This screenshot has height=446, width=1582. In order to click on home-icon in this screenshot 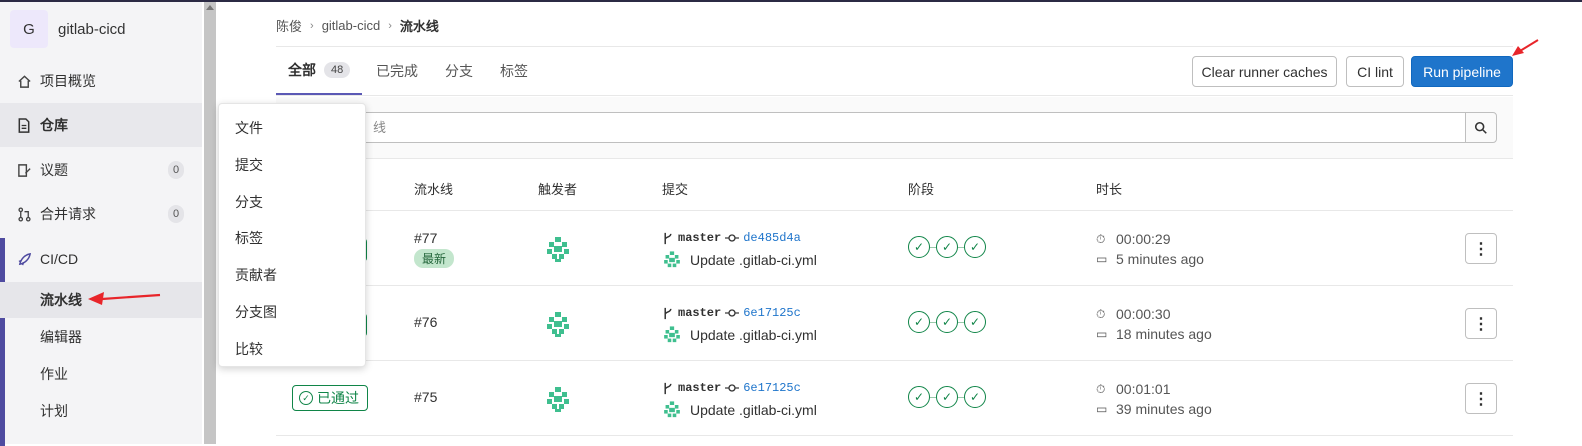, I will do `click(24, 81)`.